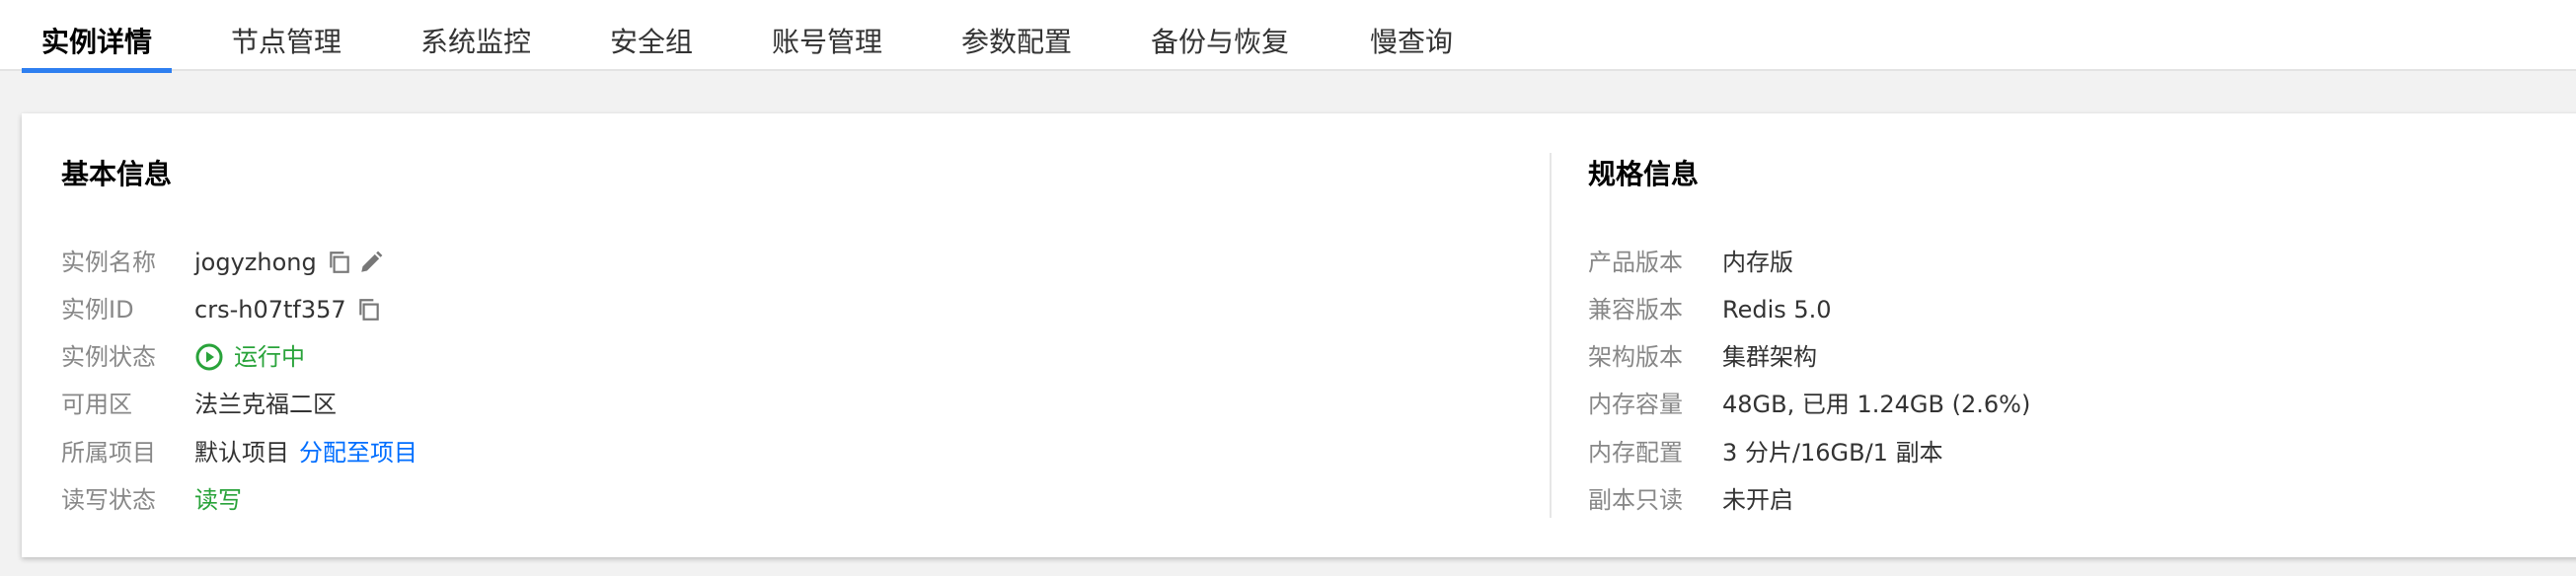 This screenshot has width=2576, height=576. Describe the element at coordinates (269, 357) in the screenshot. I see `instance-status-value: 运行中` at that location.